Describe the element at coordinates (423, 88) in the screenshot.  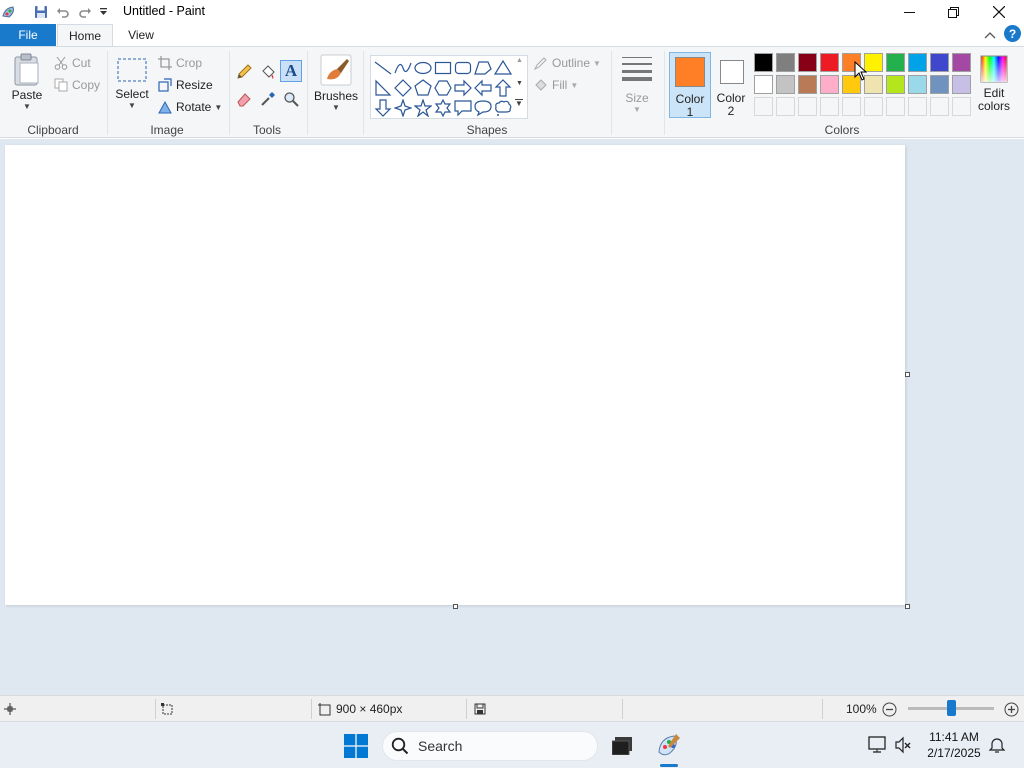
I see `pentagon-shape-icon` at that location.